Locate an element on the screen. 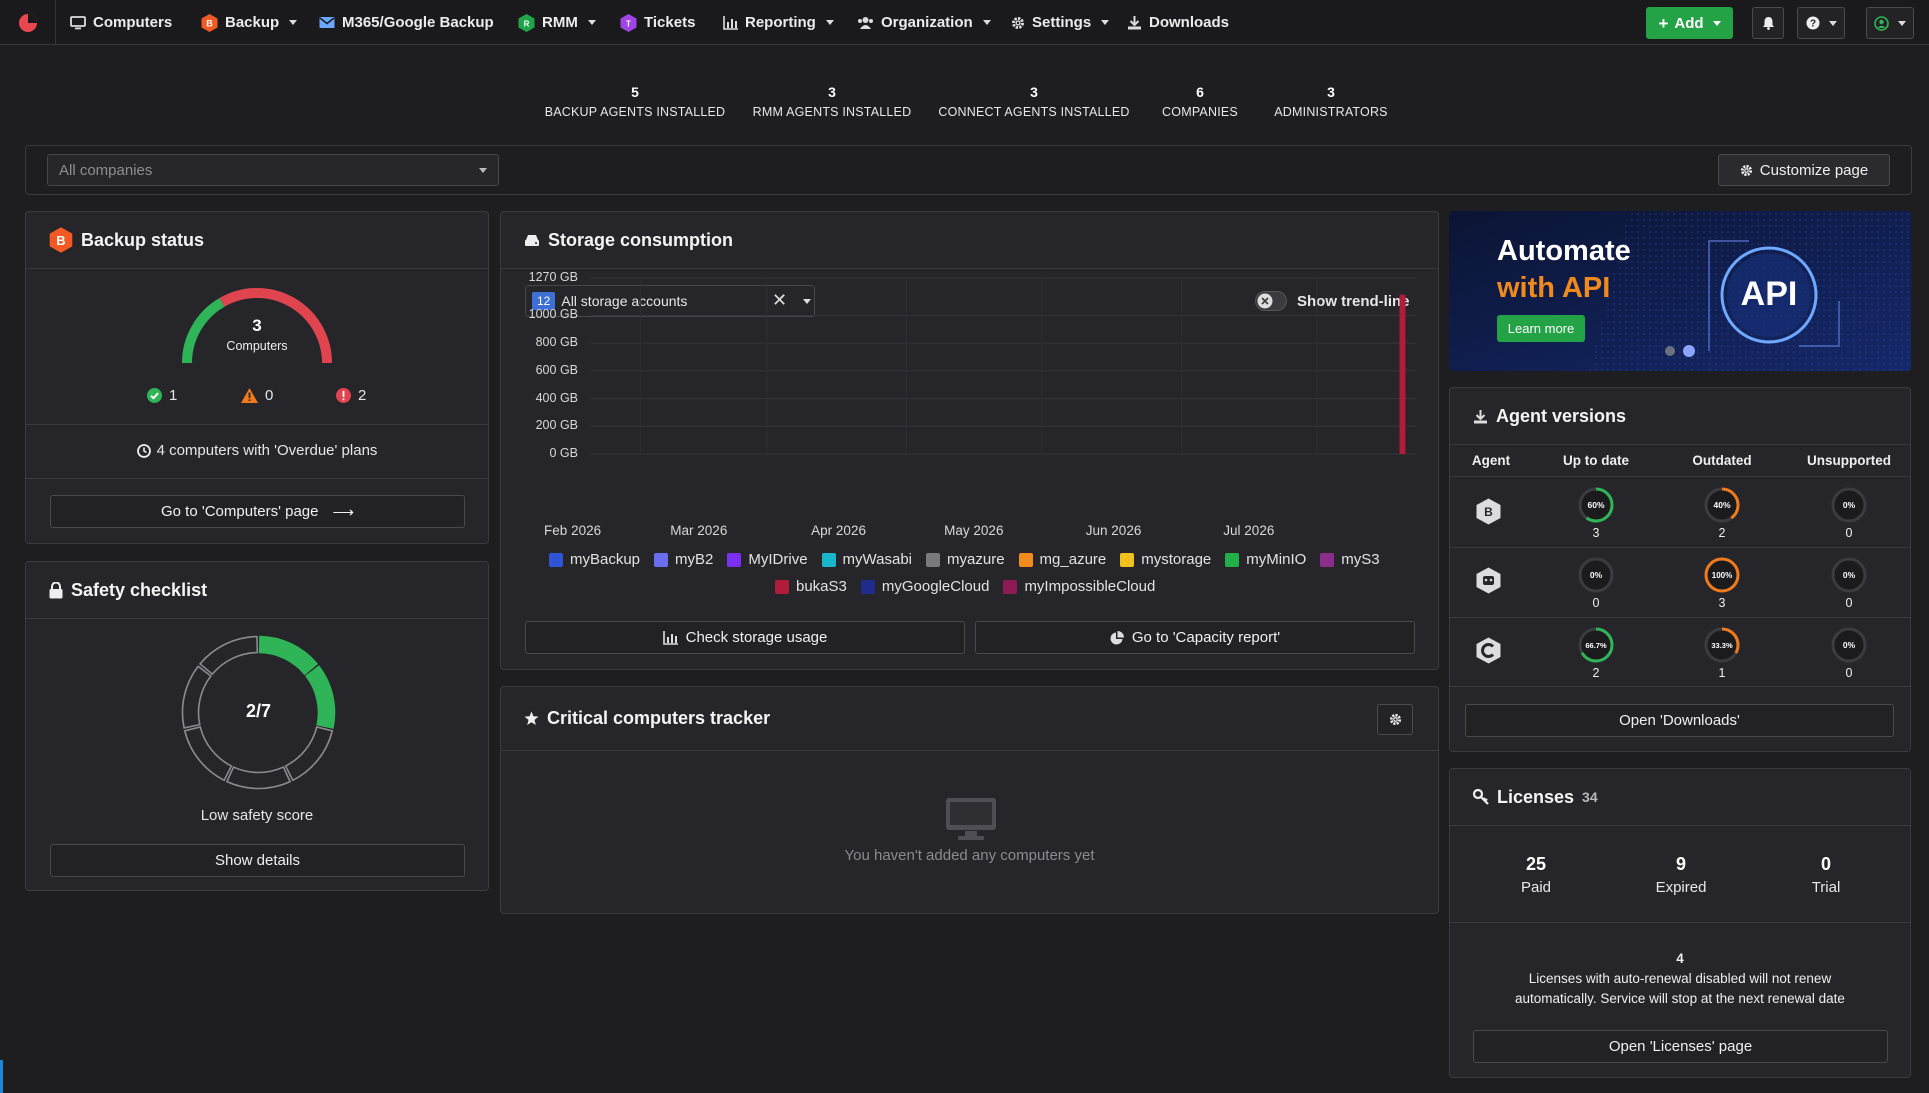  legend-item: myB2 is located at coordinates (683, 559).